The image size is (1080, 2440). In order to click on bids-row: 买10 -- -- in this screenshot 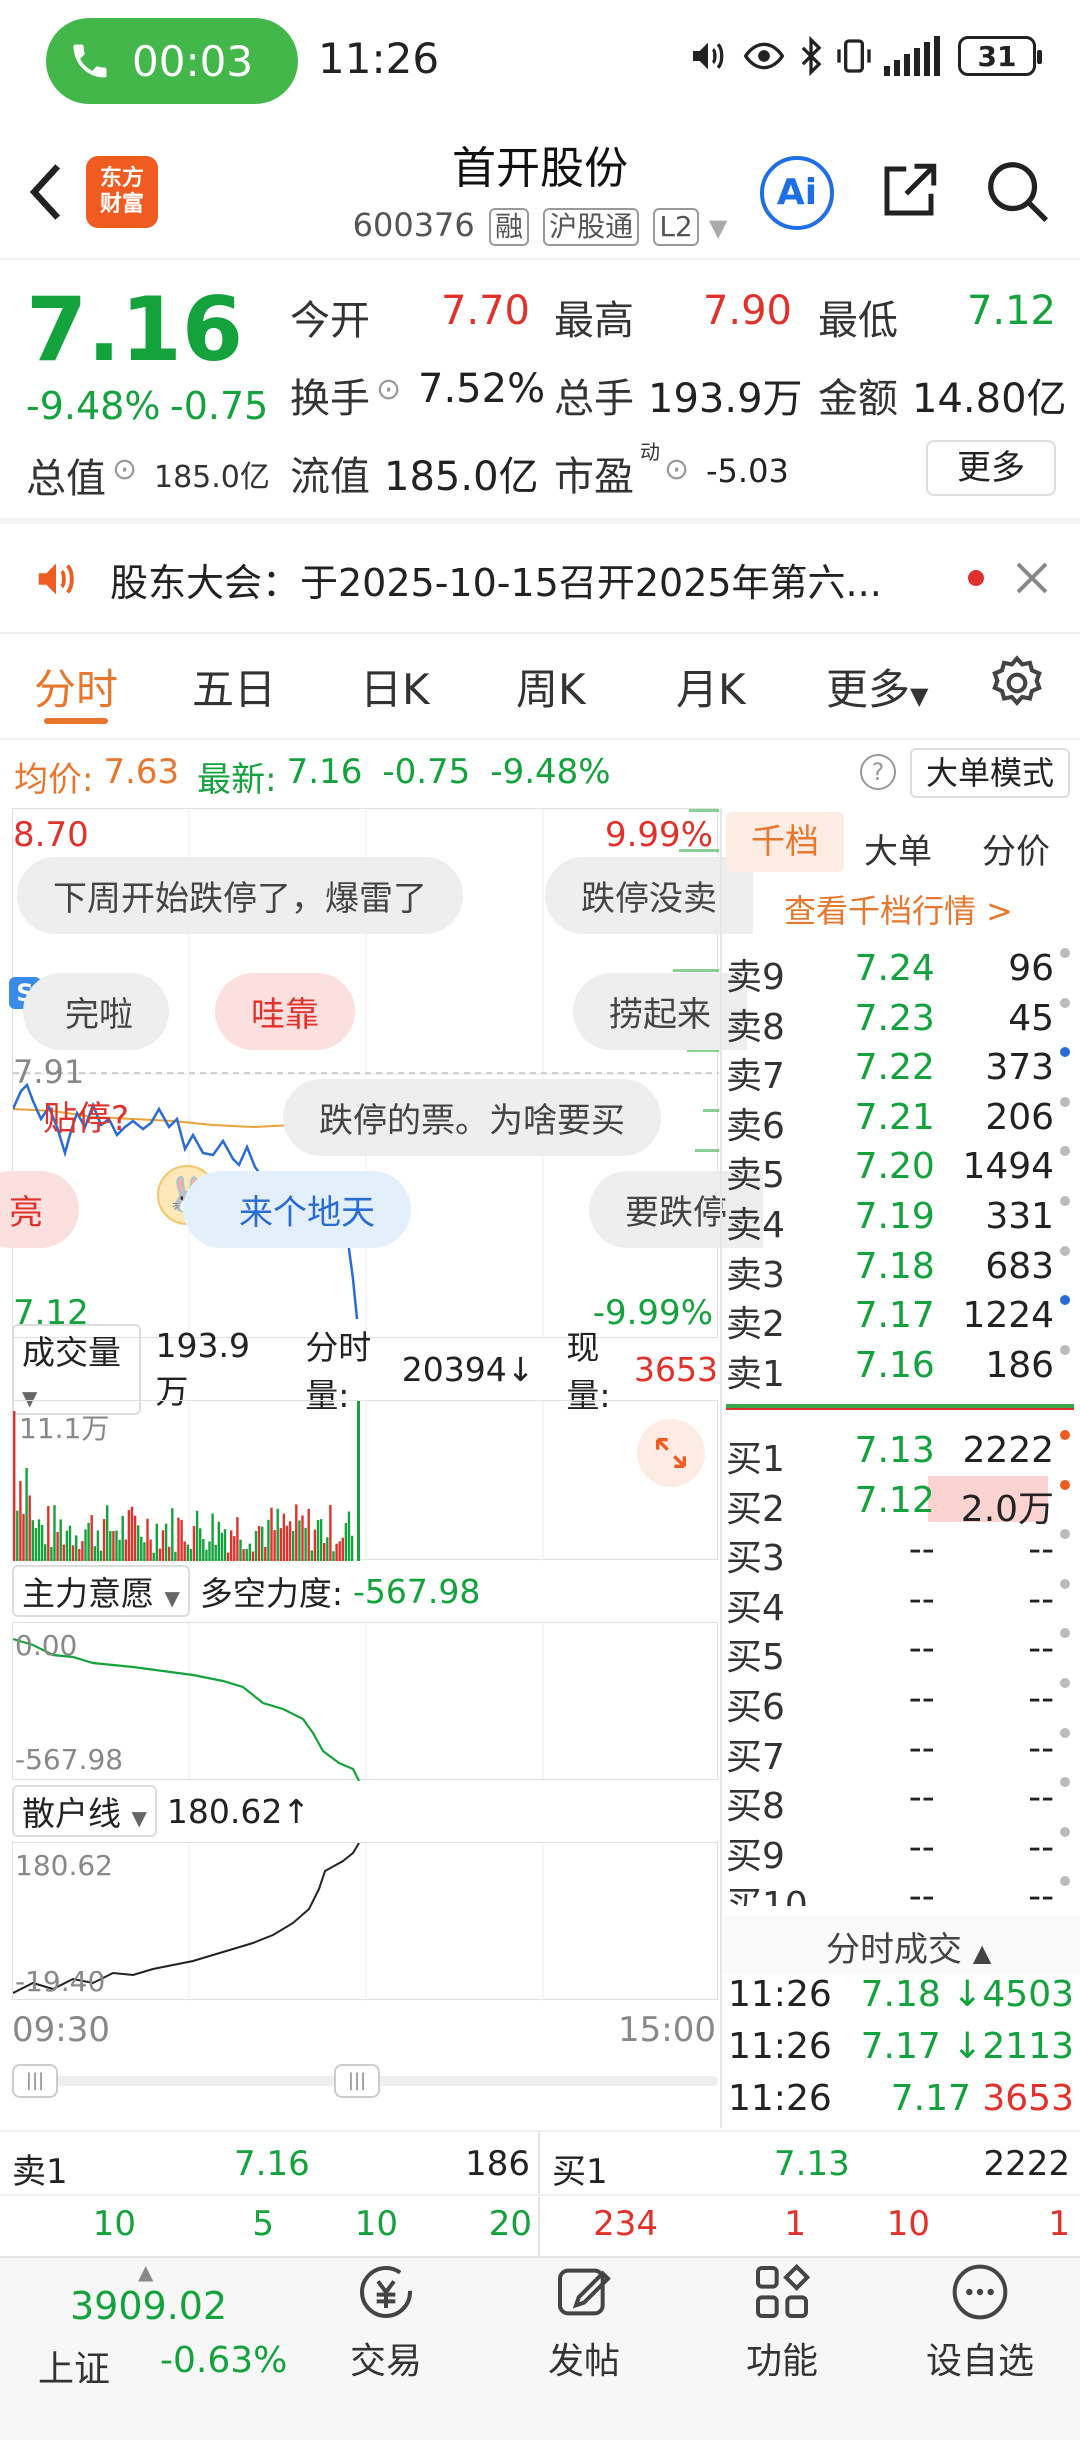, I will do `click(898, 1891)`.